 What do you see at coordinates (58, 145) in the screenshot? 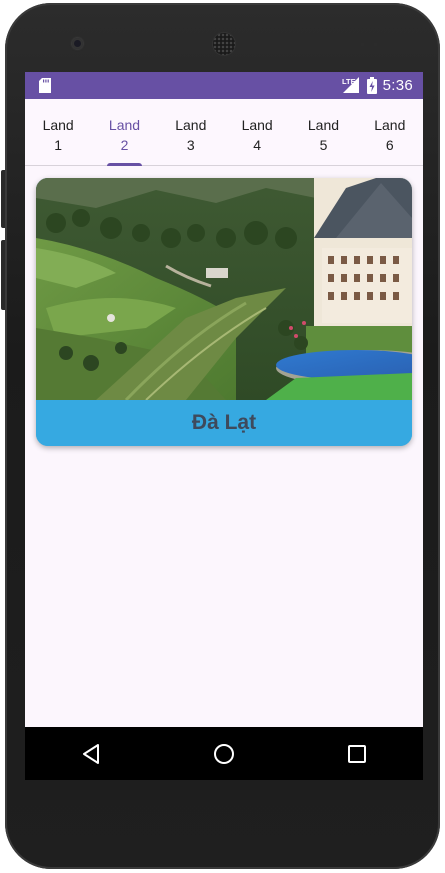
I see `tab-label-line2: 1` at bounding box center [58, 145].